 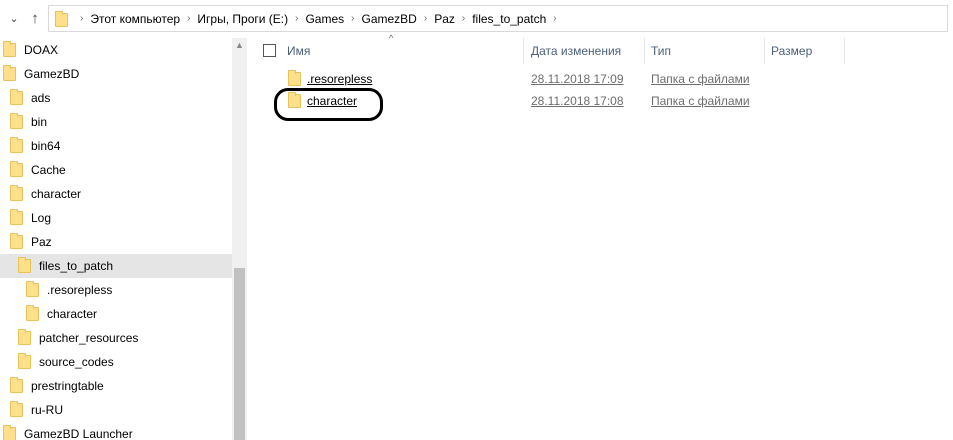 What do you see at coordinates (67, 386) in the screenshot?
I see `nav-item-label: prestringtable` at bounding box center [67, 386].